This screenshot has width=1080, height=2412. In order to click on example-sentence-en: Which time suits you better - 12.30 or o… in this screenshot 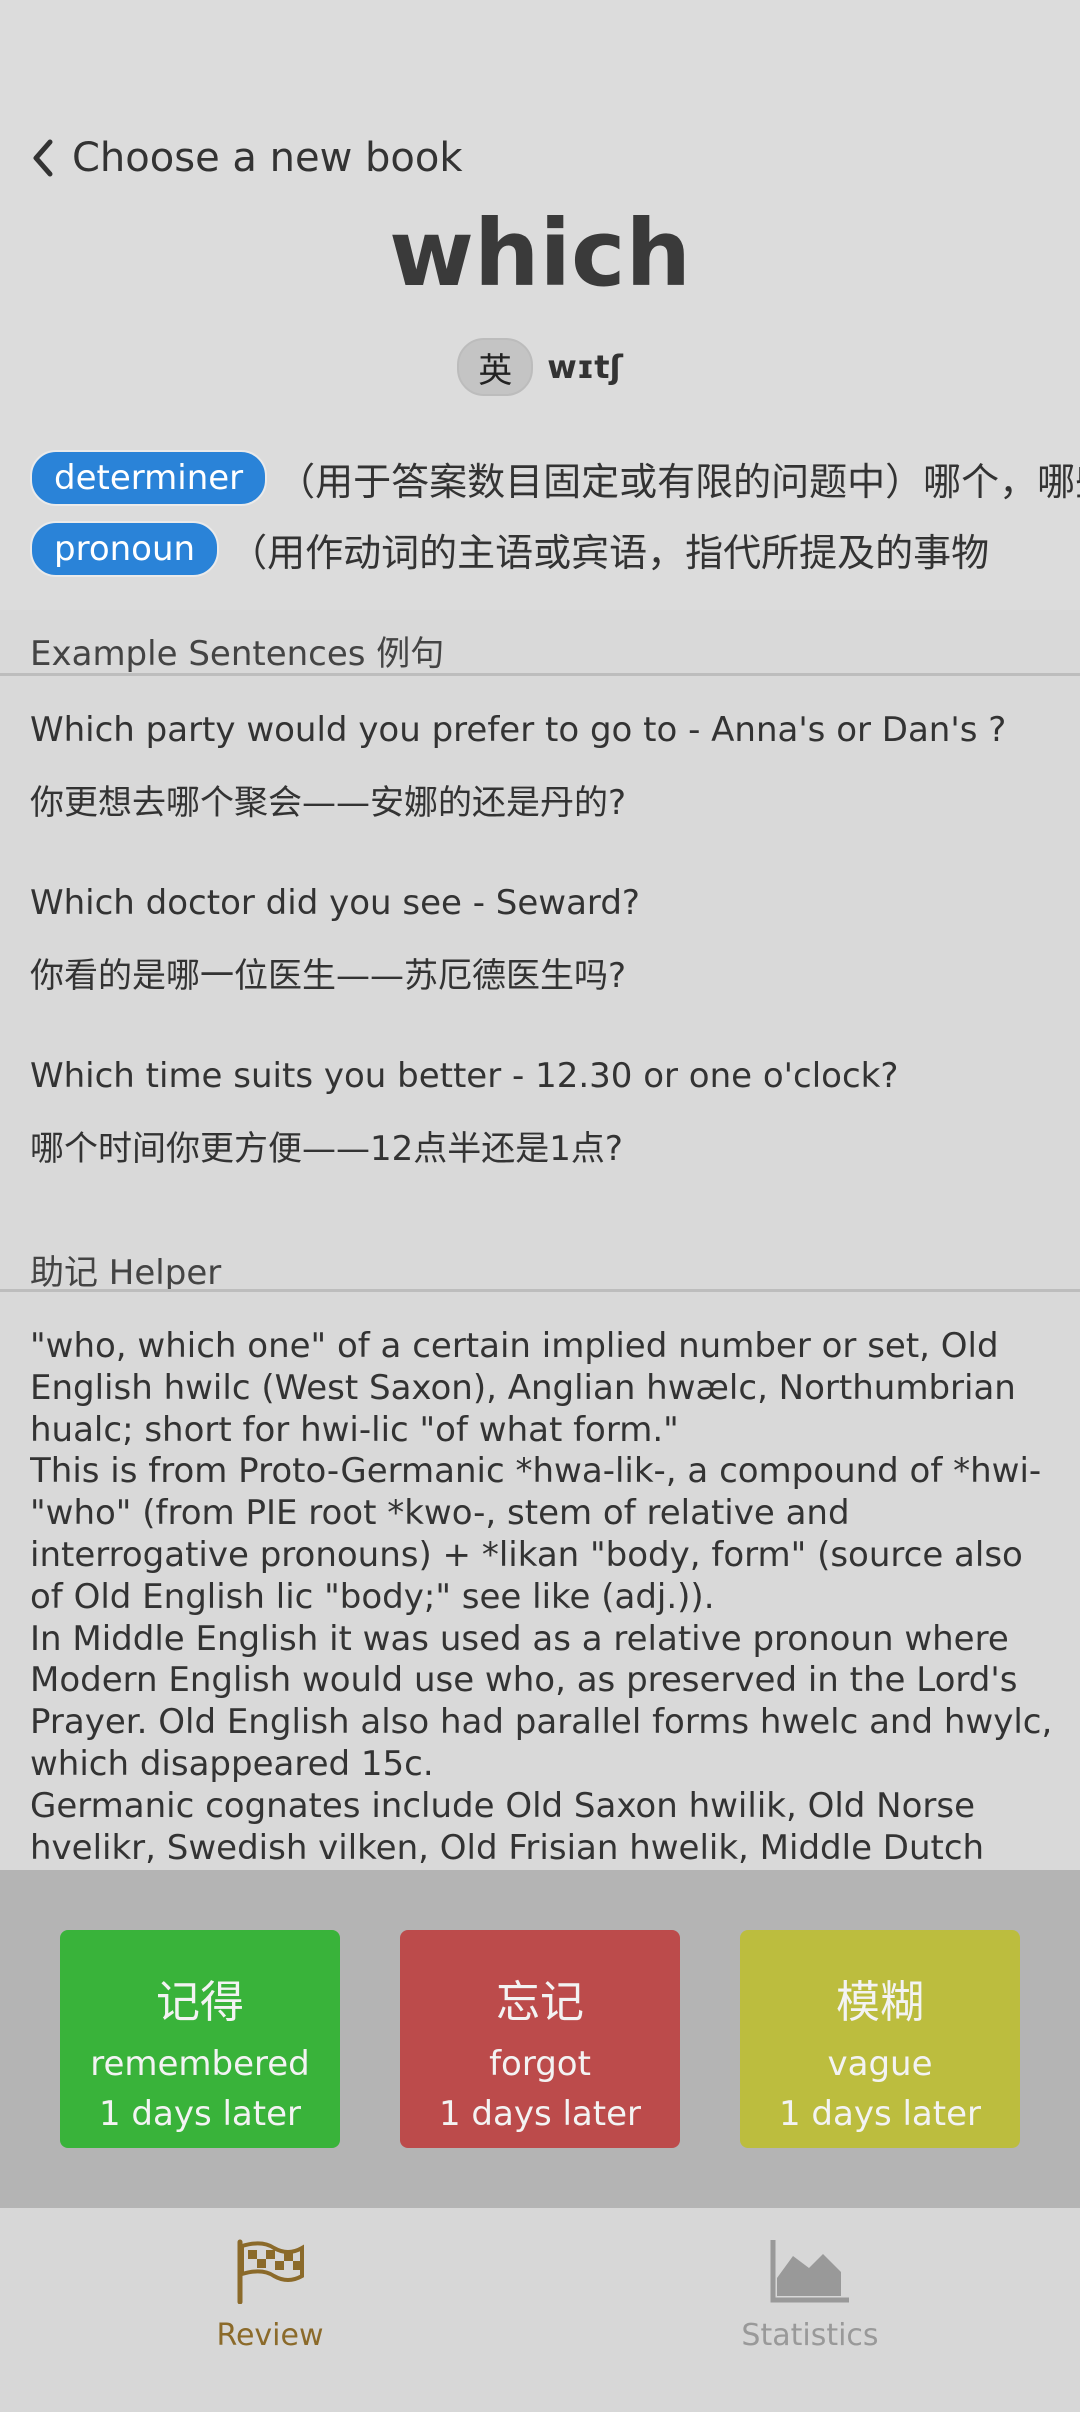, I will do `click(464, 1076)`.